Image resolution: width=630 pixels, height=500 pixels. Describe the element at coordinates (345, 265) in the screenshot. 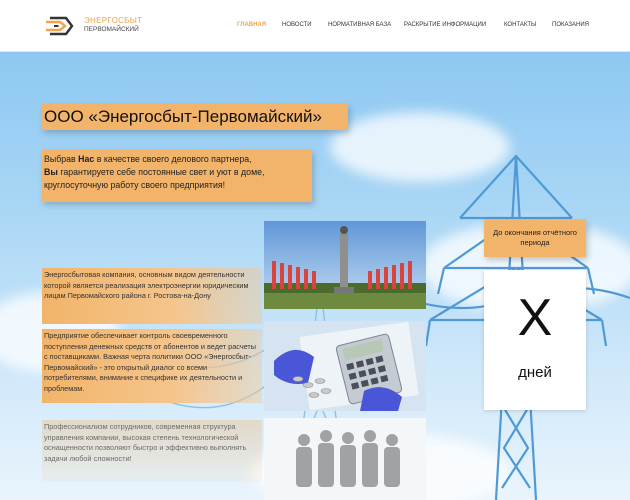

I see `monument-photo` at that location.